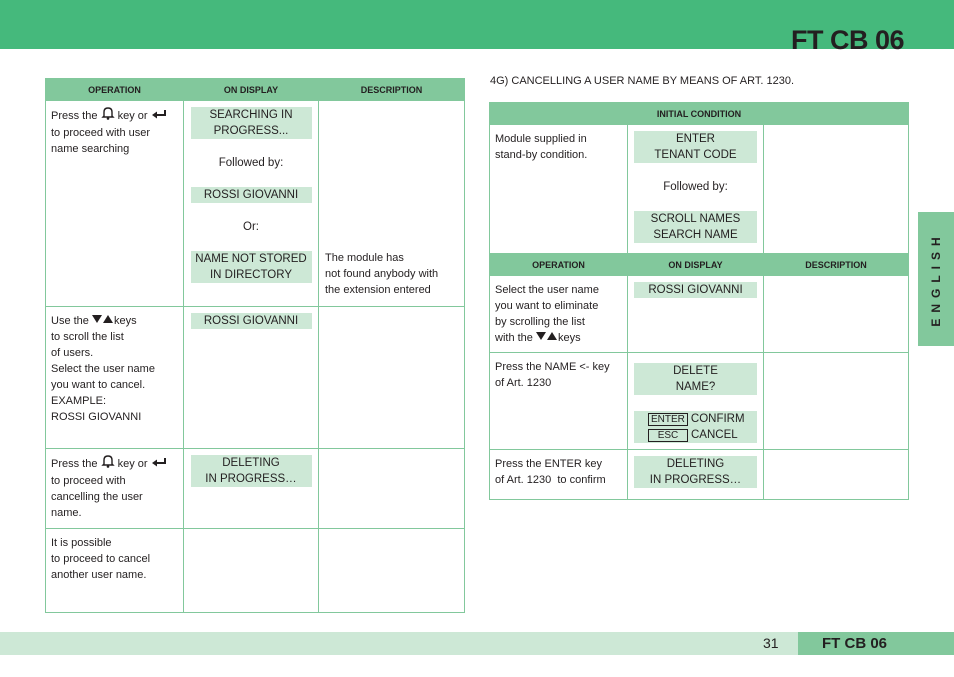 This screenshot has width=954, height=677. Describe the element at coordinates (72, 353) in the screenshot. I see `op-text: of users.` at that location.